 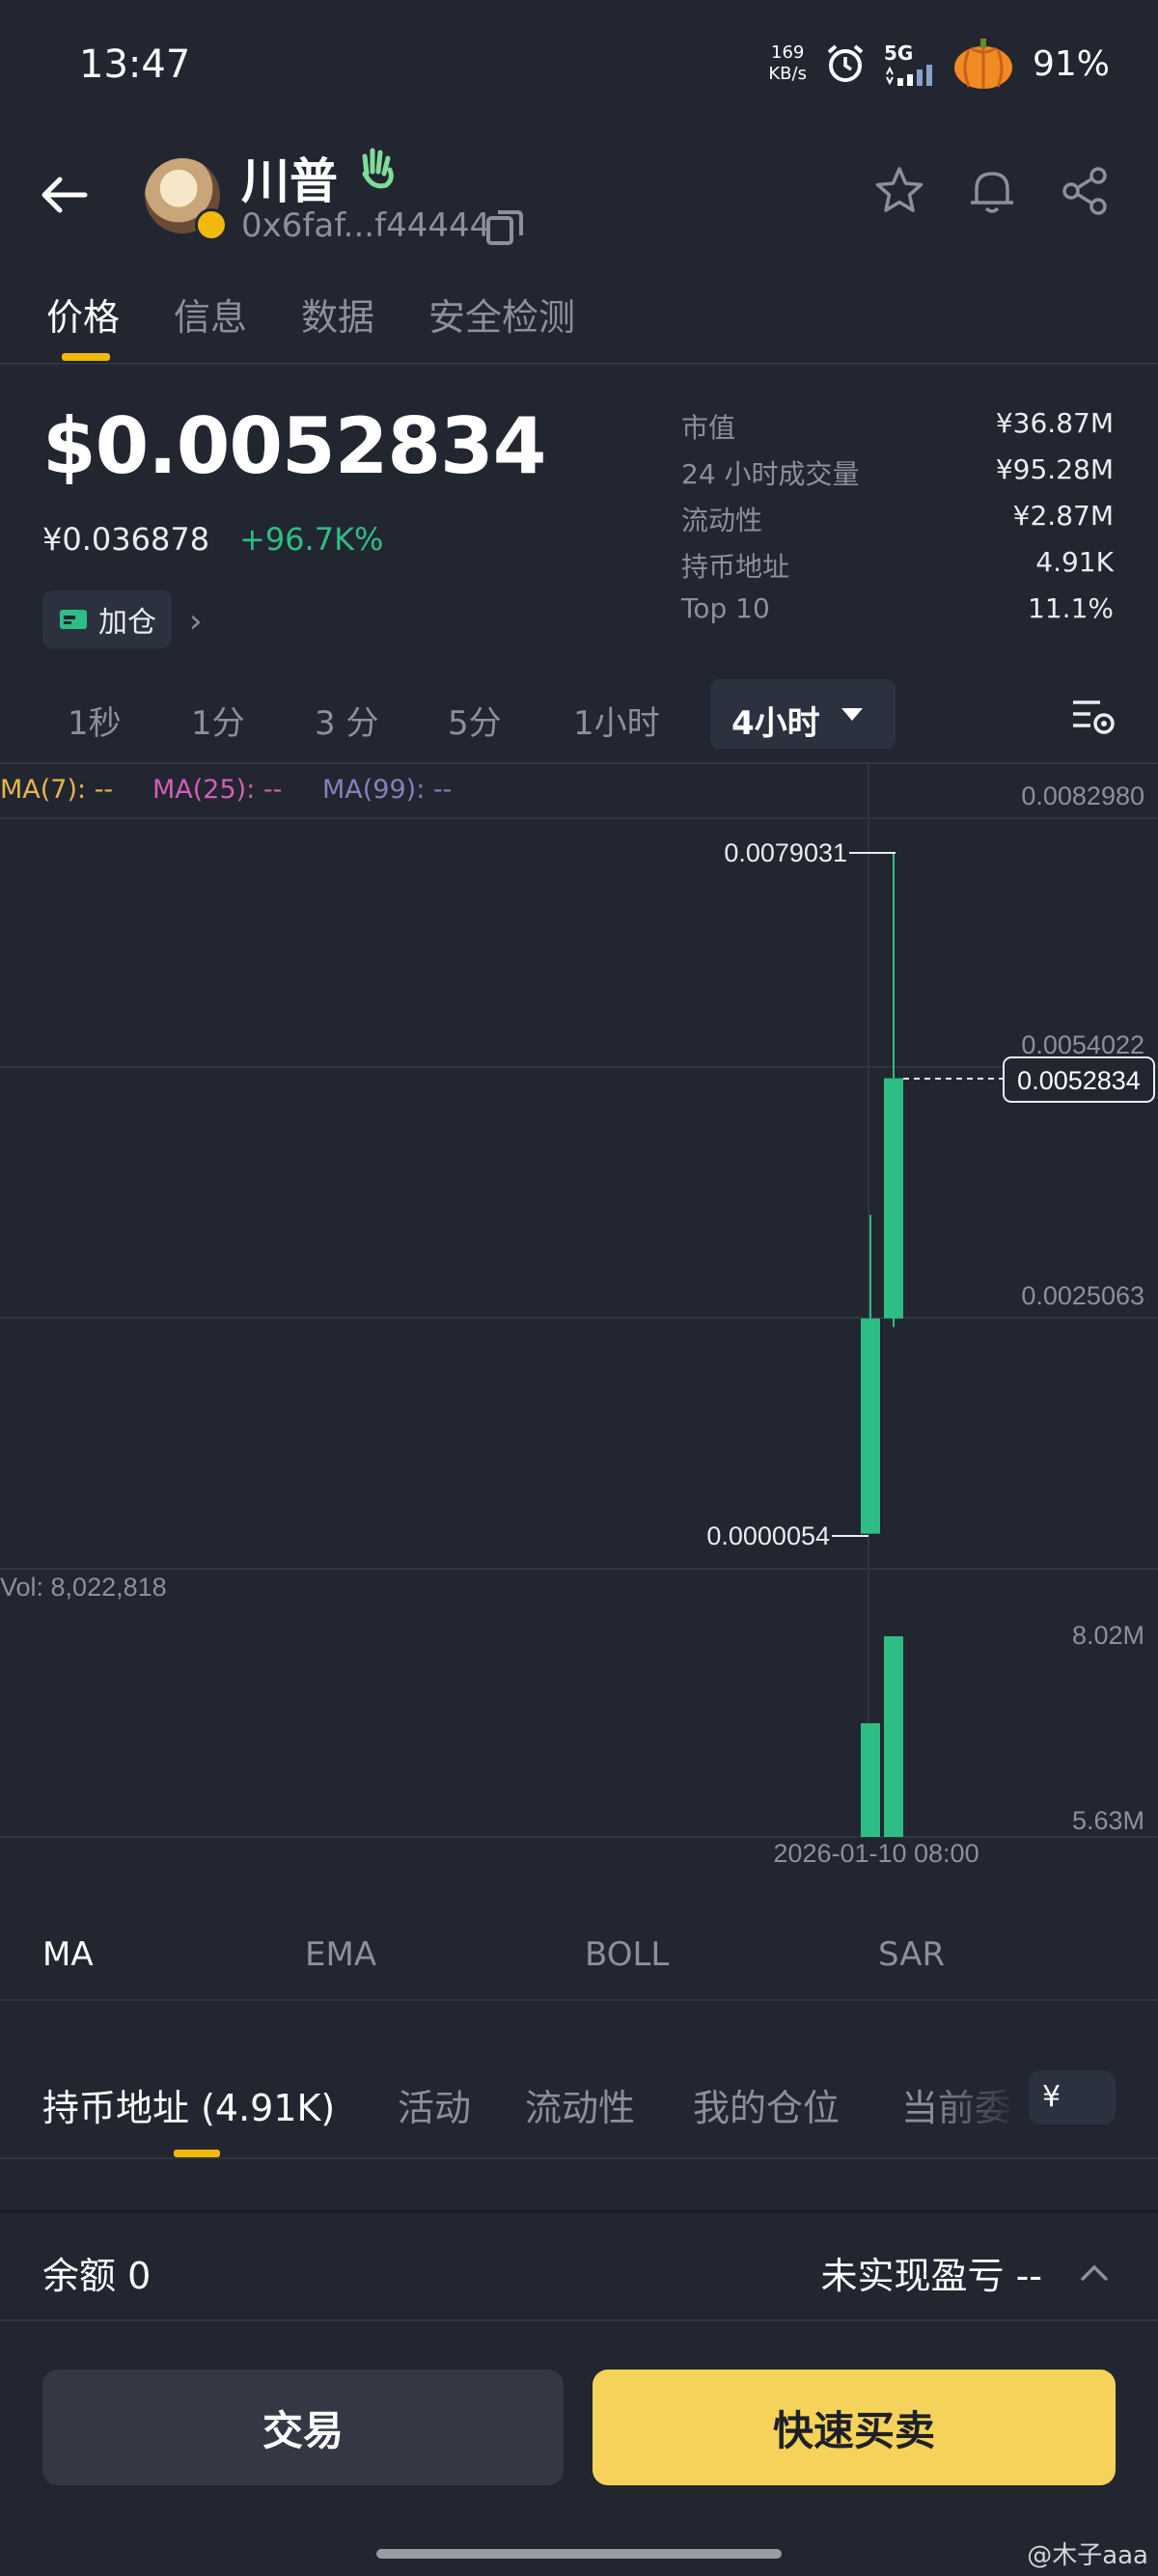 What do you see at coordinates (768, 1536) in the screenshot?
I see `low-label: 0.0000054` at bounding box center [768, 1536].